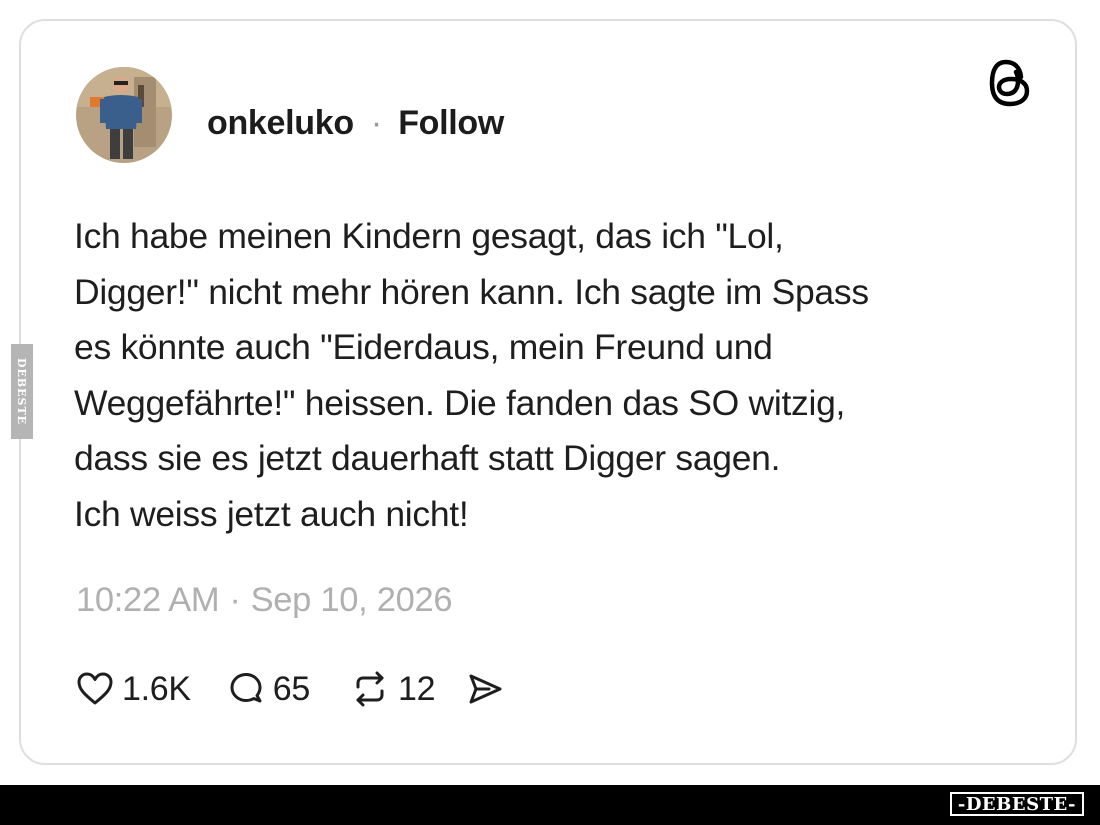  What do you see at coordinates (95, 689) in the screenshot?
I see `heart-icon` at bounding box center [95, 689].